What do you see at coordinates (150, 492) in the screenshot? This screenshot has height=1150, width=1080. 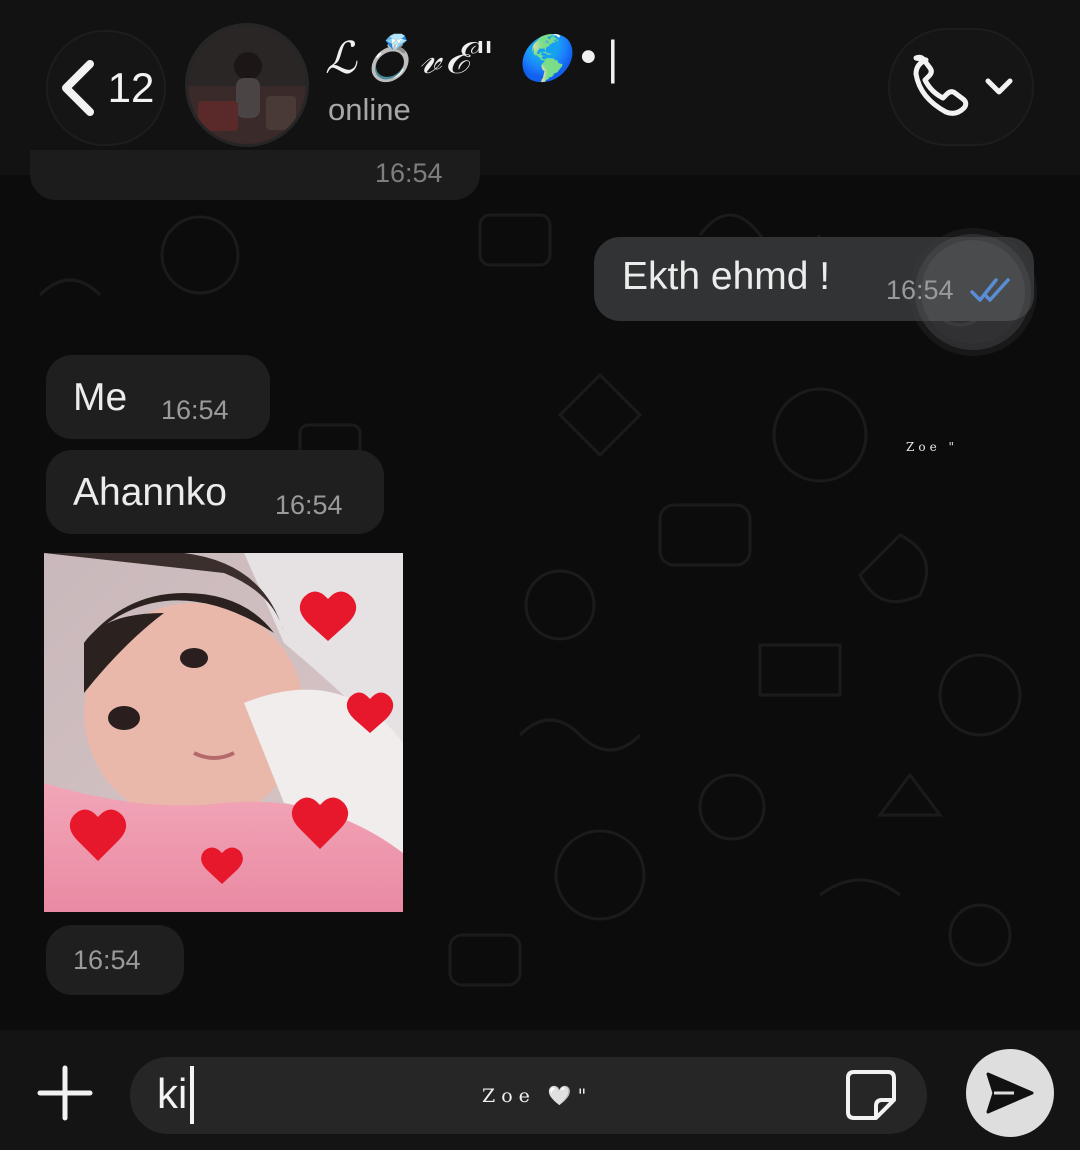 I see `message-text: Ahannko` at bounding box center [150, 492].